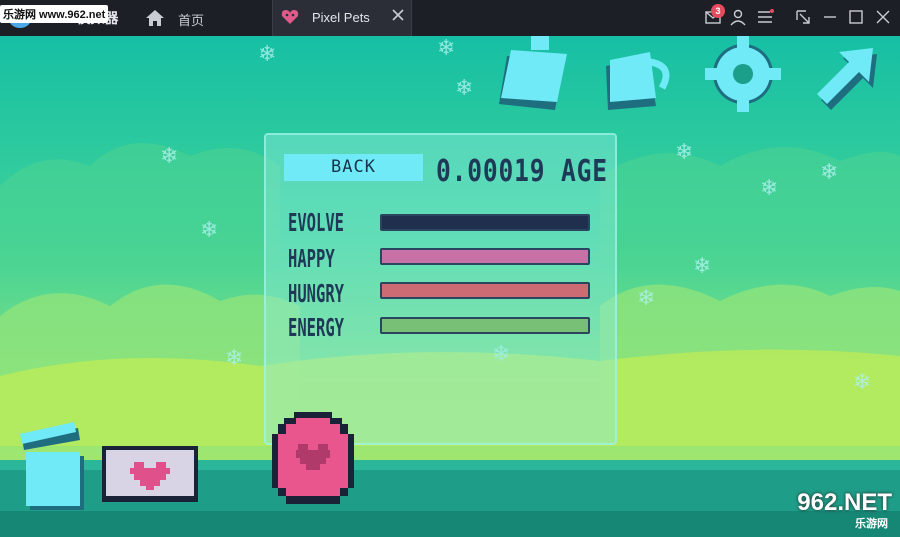 This screenshot has height=537, width=900. I want to click on stat-label-hungry: HUNGRY, so click(316, 293).